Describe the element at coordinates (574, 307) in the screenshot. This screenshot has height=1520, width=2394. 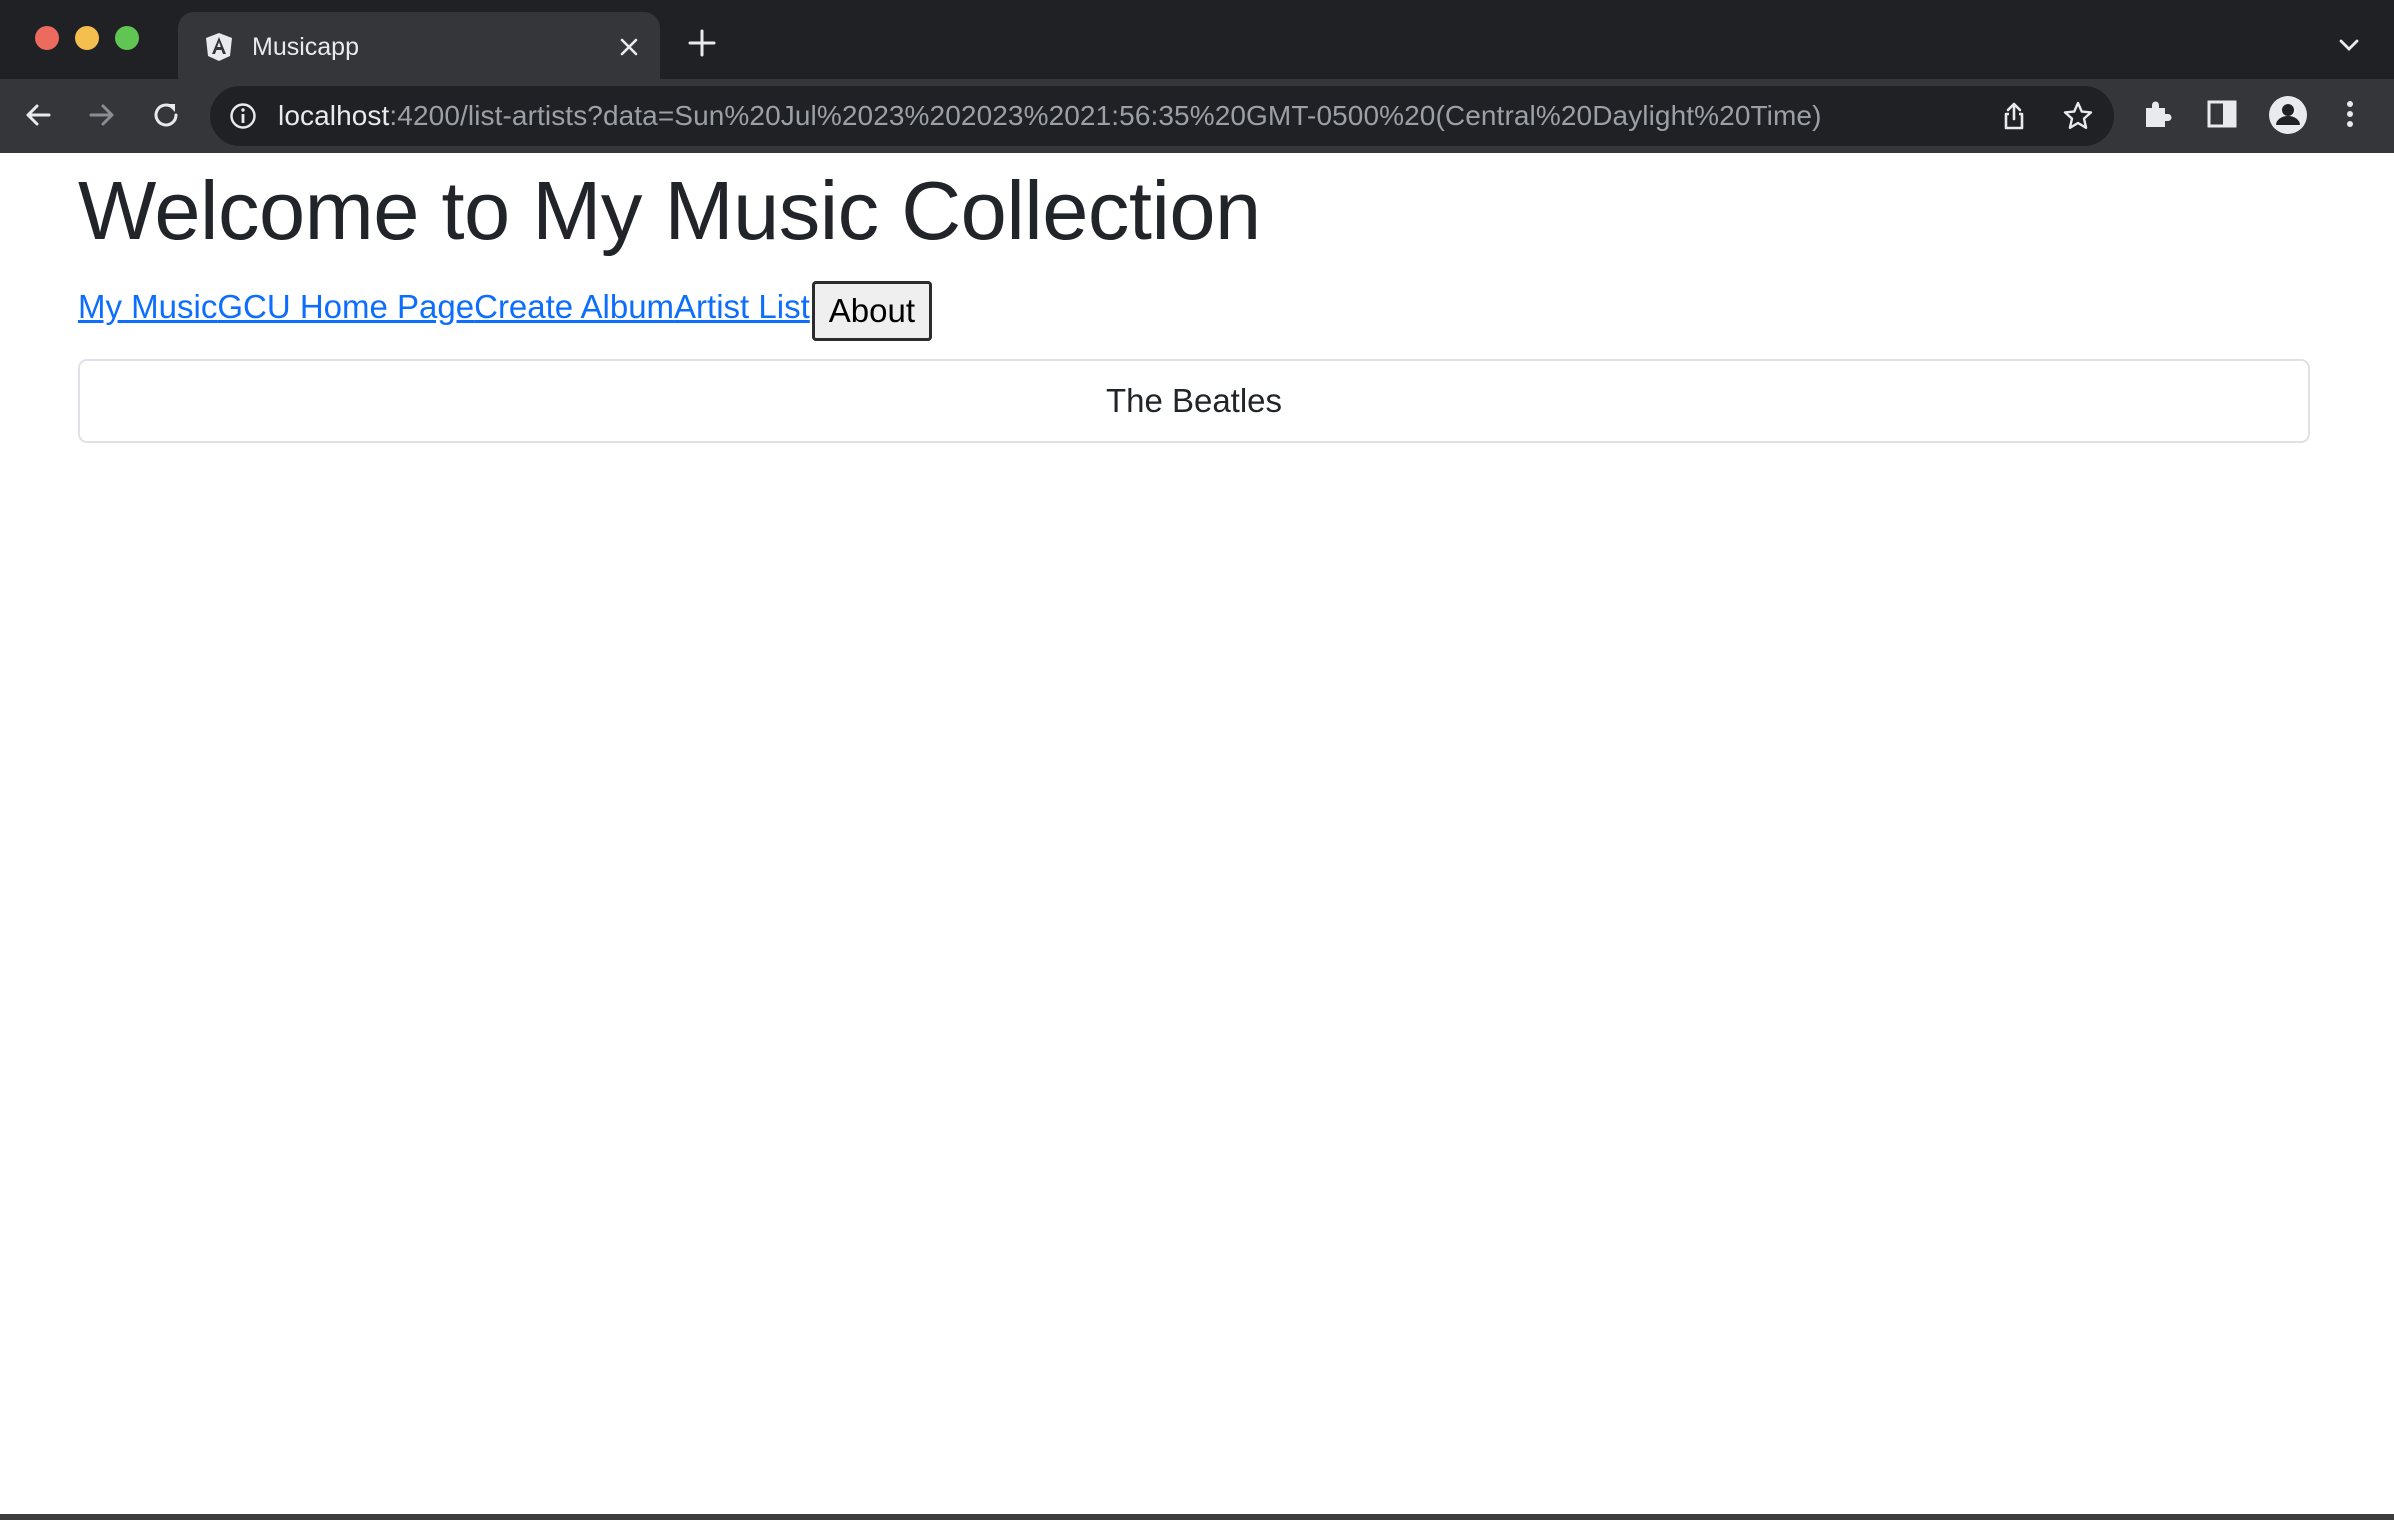
I see `nav-link-create-album: Create Album` at that location.